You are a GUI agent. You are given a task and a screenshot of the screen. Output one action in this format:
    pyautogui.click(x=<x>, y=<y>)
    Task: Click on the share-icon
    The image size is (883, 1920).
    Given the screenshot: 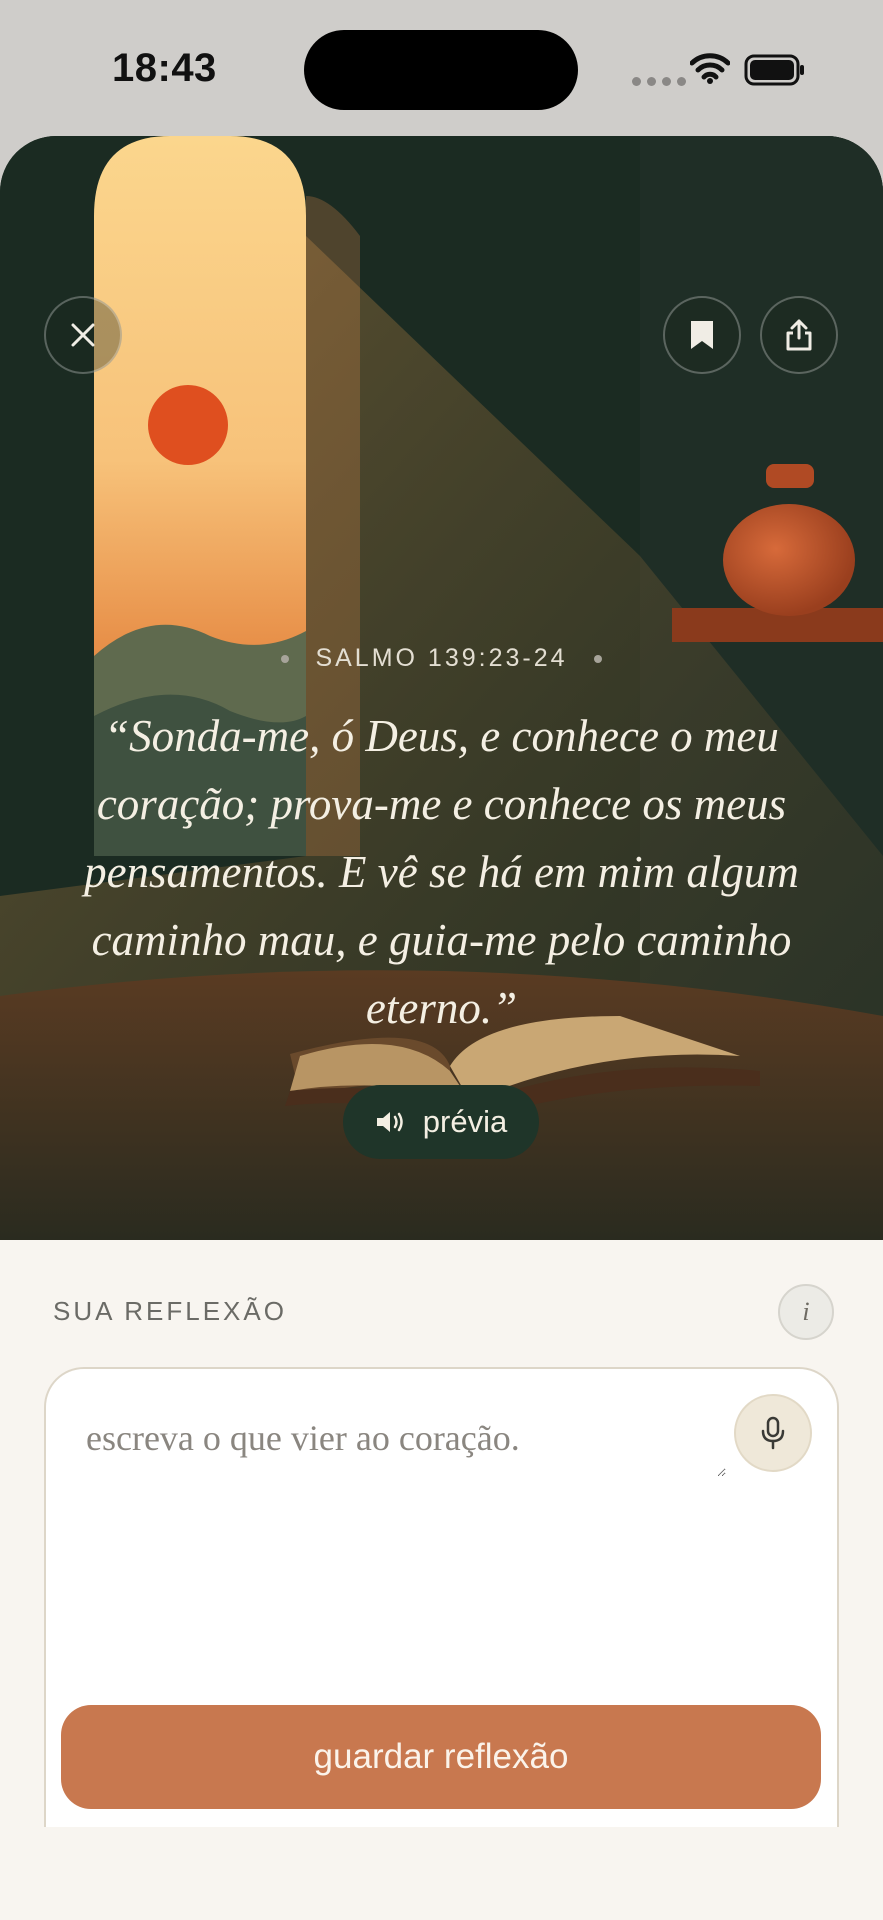 What is the action you would take?
    pyautogui.click(x=799, y=335)
    